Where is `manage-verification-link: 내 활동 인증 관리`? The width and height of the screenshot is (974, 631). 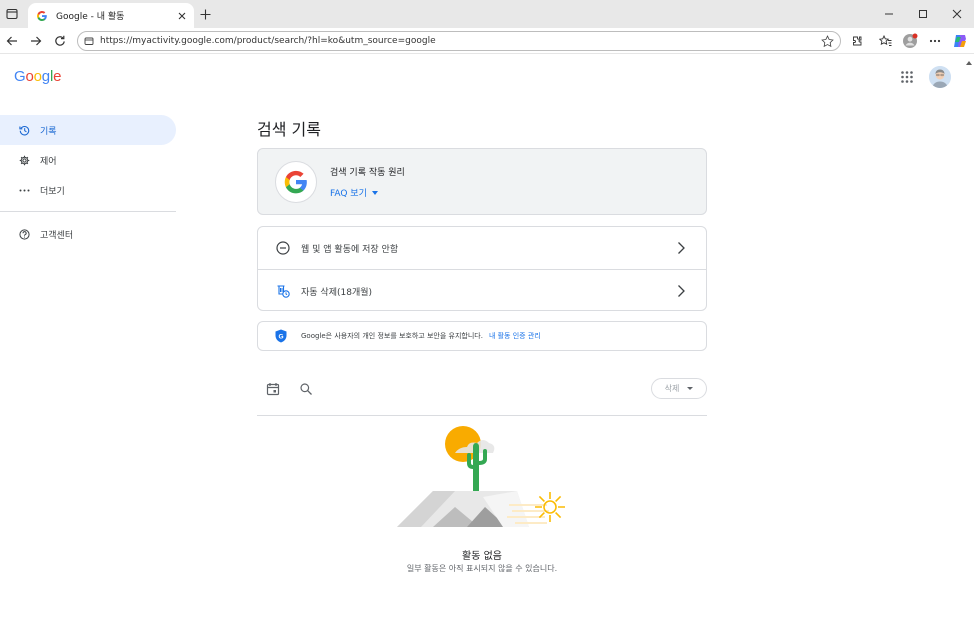
manage-verification-link: 내 활동 인증 관리 is located at coordinates (515, 336).